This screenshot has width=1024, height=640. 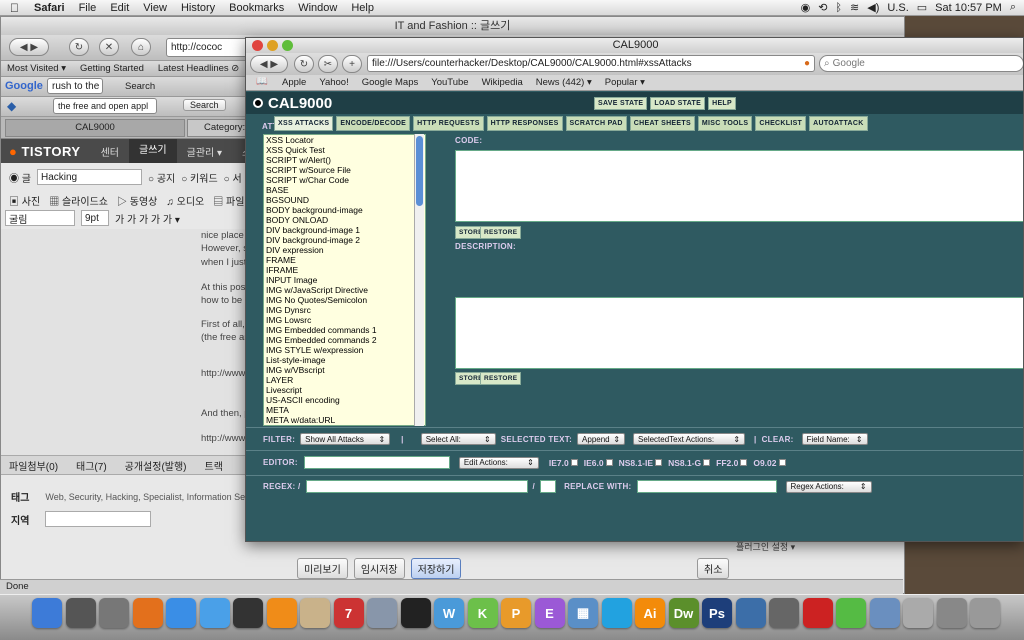 What do you see at coordinates (501, 378) in the screenshot?
I see `desc-restore-button: Restore` at bounding box center [501, 378].